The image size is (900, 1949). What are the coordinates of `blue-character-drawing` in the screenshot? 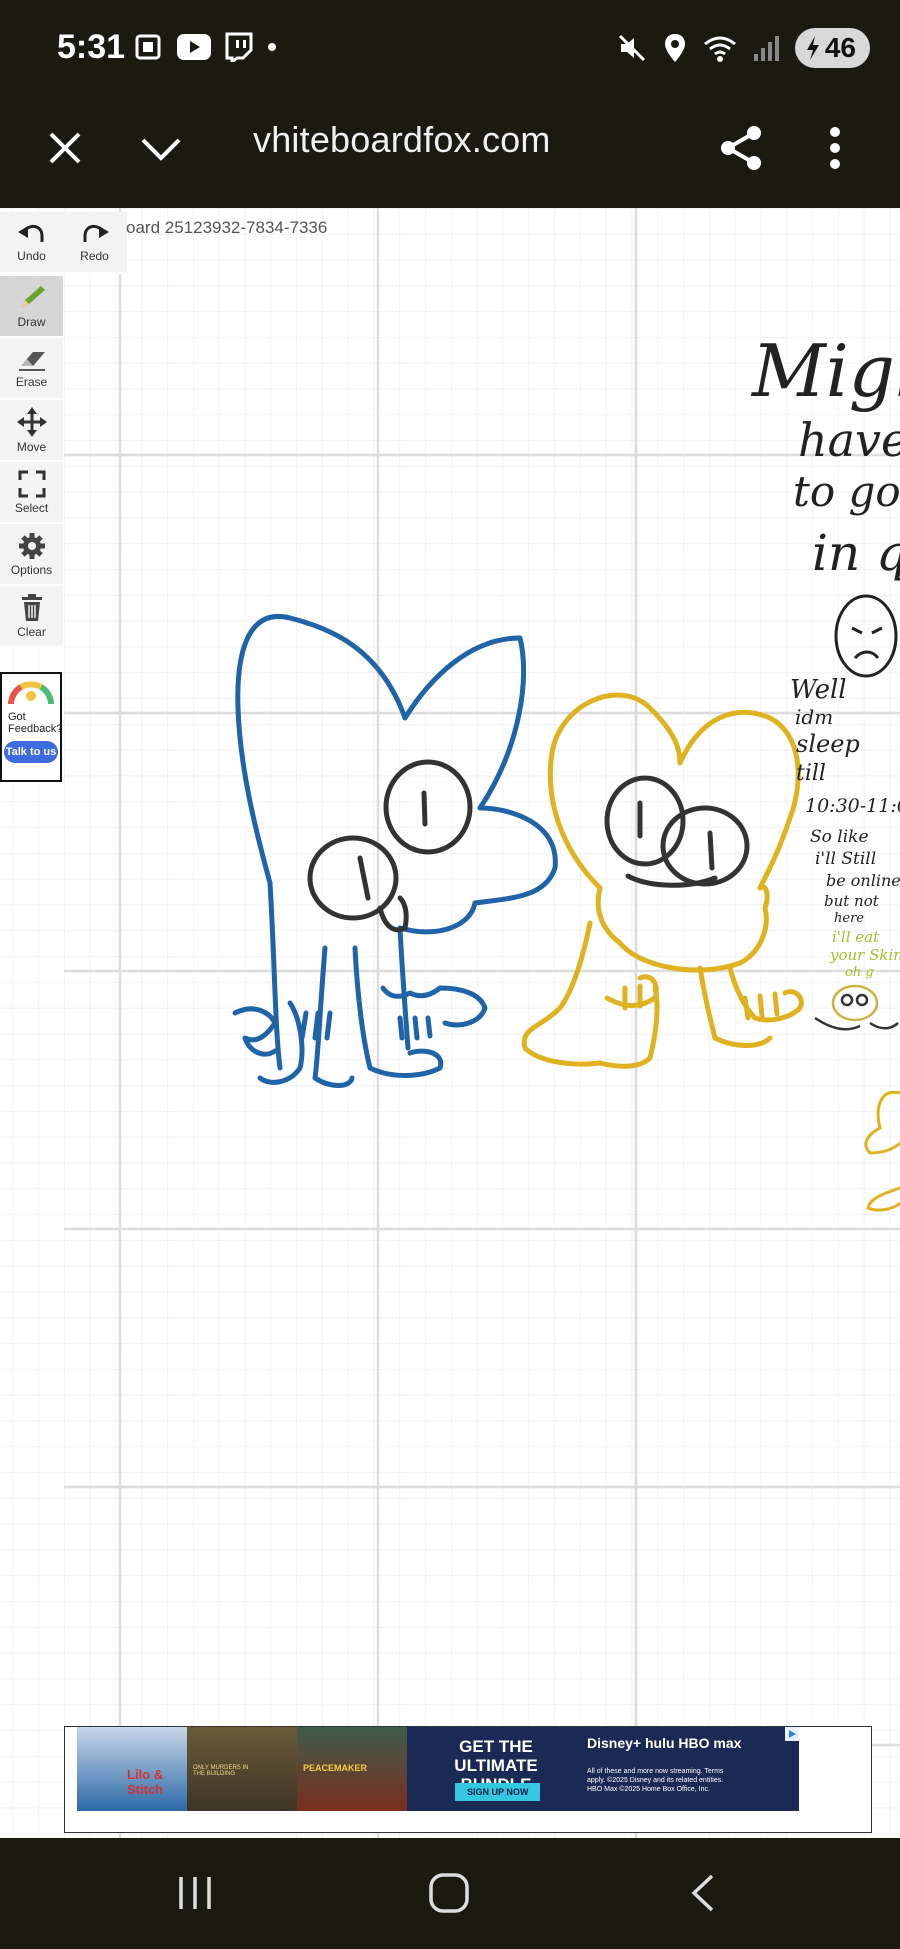 It's located at (395, 851).